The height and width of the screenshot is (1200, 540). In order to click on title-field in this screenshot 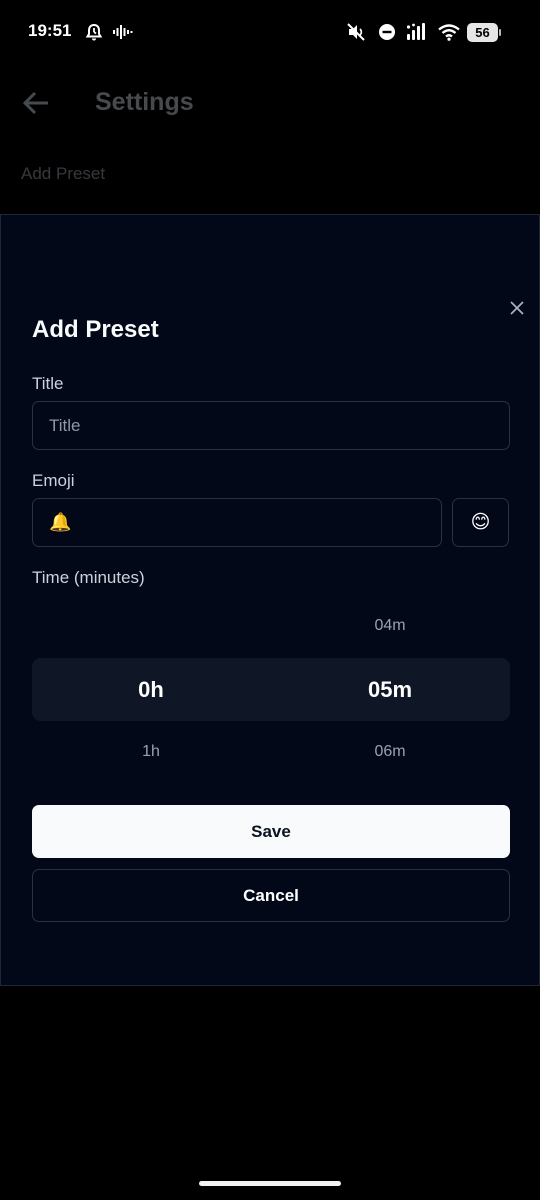, I will do `click(271, 425)`.